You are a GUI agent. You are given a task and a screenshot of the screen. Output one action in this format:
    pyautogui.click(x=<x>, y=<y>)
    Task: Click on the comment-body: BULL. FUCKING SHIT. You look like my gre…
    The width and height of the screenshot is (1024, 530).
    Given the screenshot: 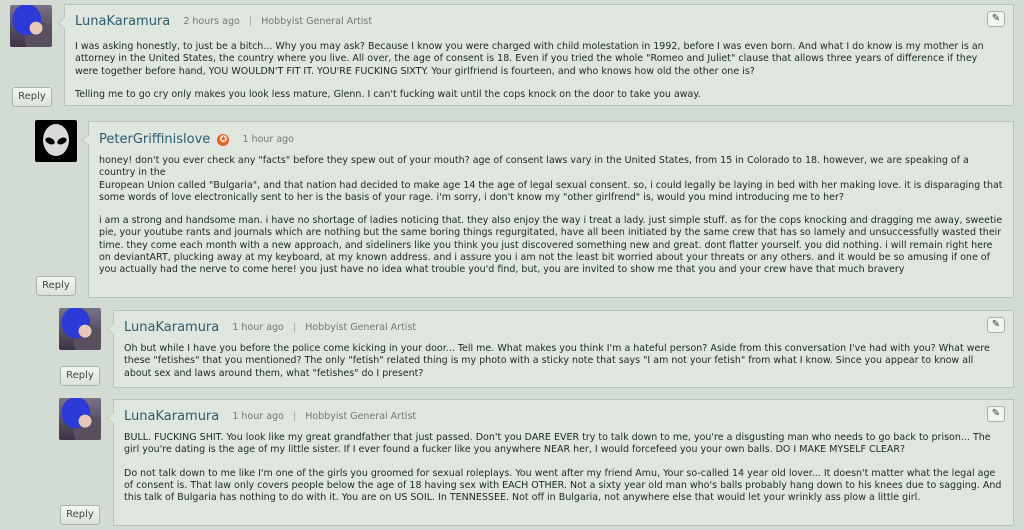 What is the action you would take?
    pyautogui.click(x=563, y=473)
    